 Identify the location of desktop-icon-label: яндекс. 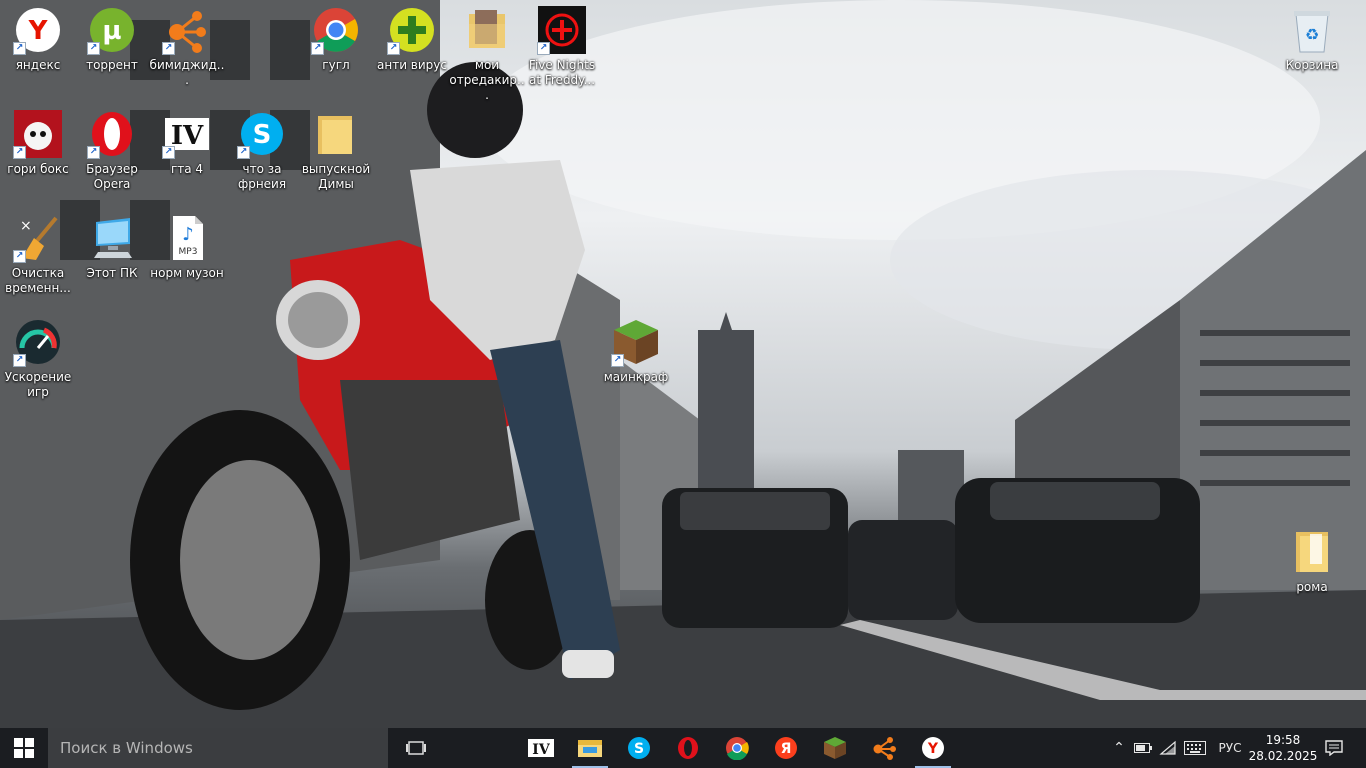
(38, 65).